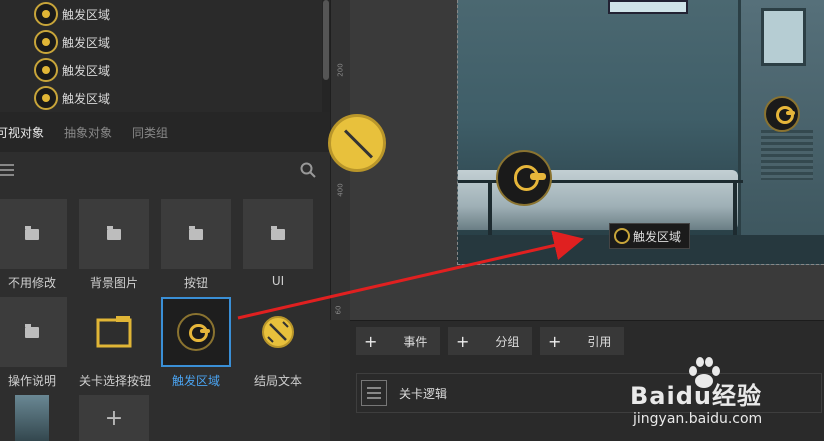  Describe the element at coordinates (398, 341) in the screenshot. I see `add-event-button: + 事件` at that location.